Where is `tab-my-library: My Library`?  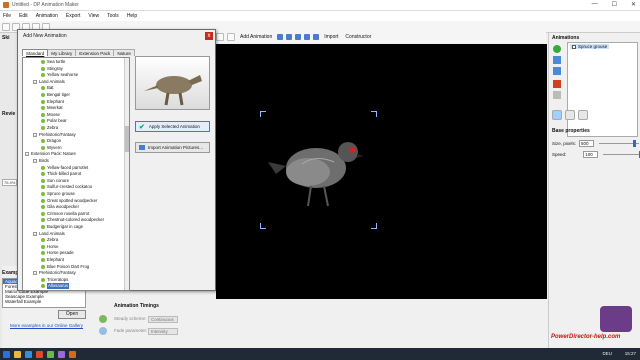 tab-my-library: My Library is located at coordinates (62, 52).